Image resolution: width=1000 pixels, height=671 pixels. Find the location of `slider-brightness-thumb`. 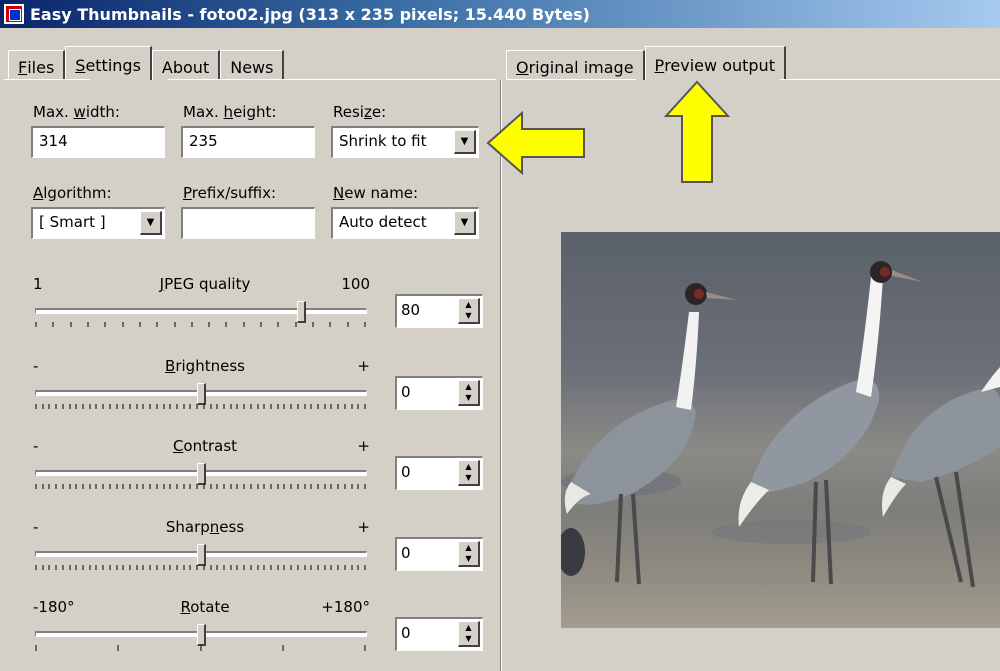

slider-brightness-thumb is located at coordinates (201, 394).